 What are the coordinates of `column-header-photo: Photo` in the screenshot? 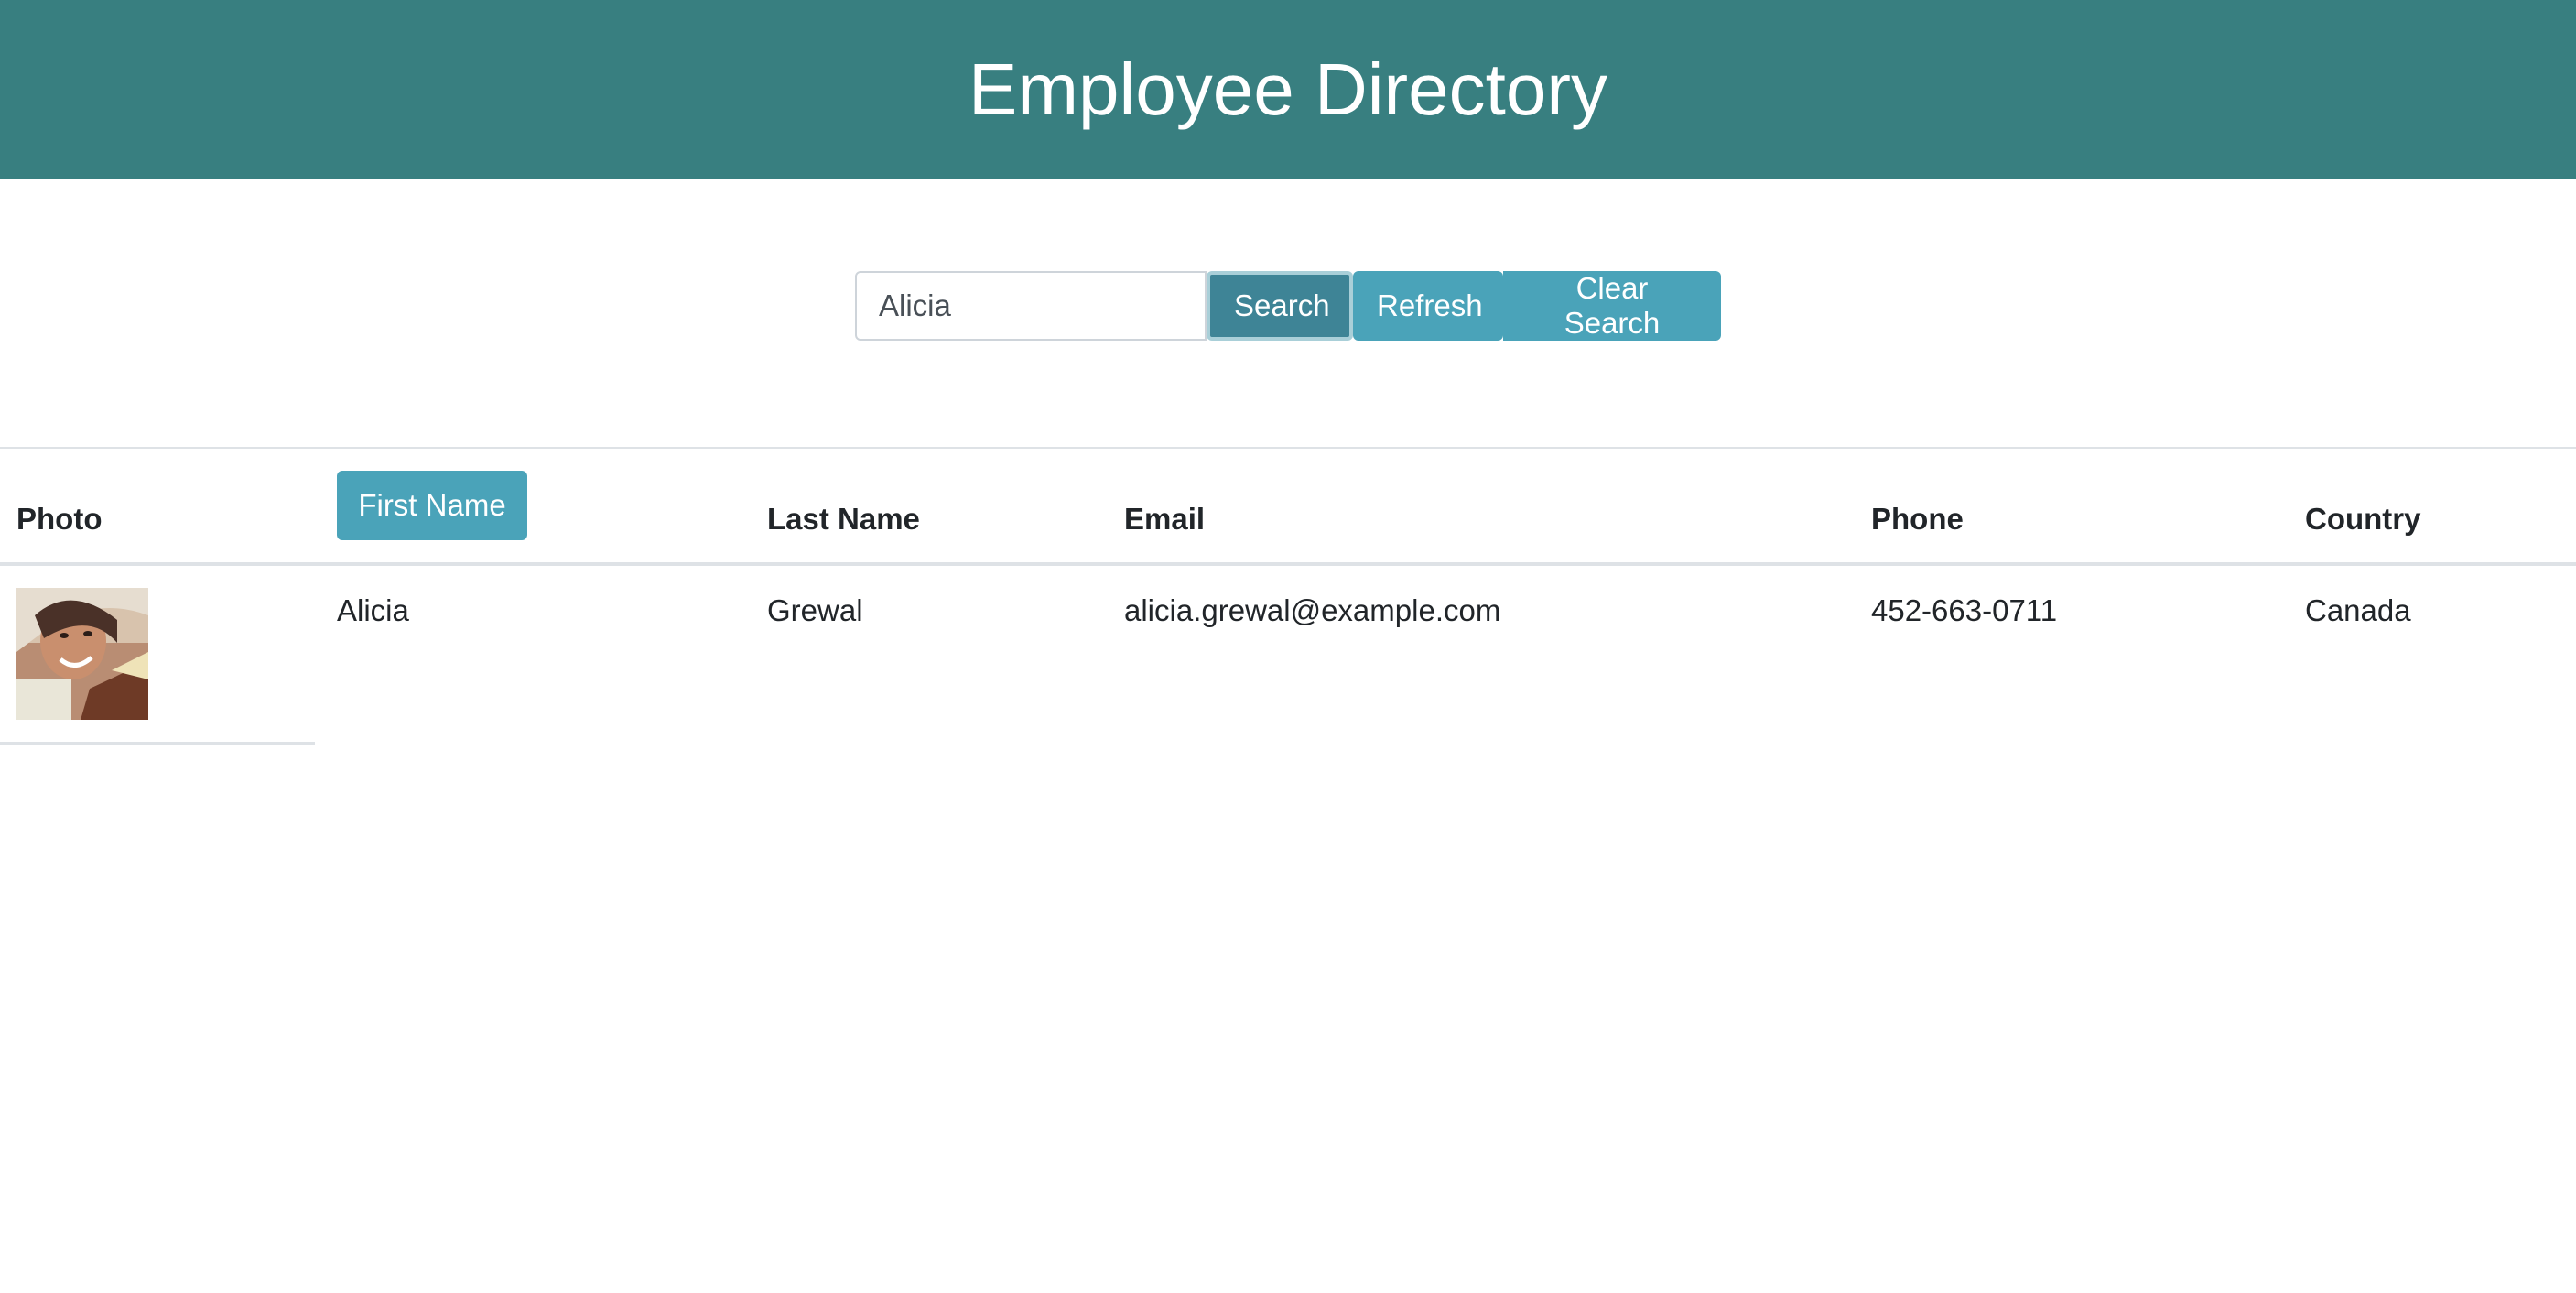 It's located at (60, 519).